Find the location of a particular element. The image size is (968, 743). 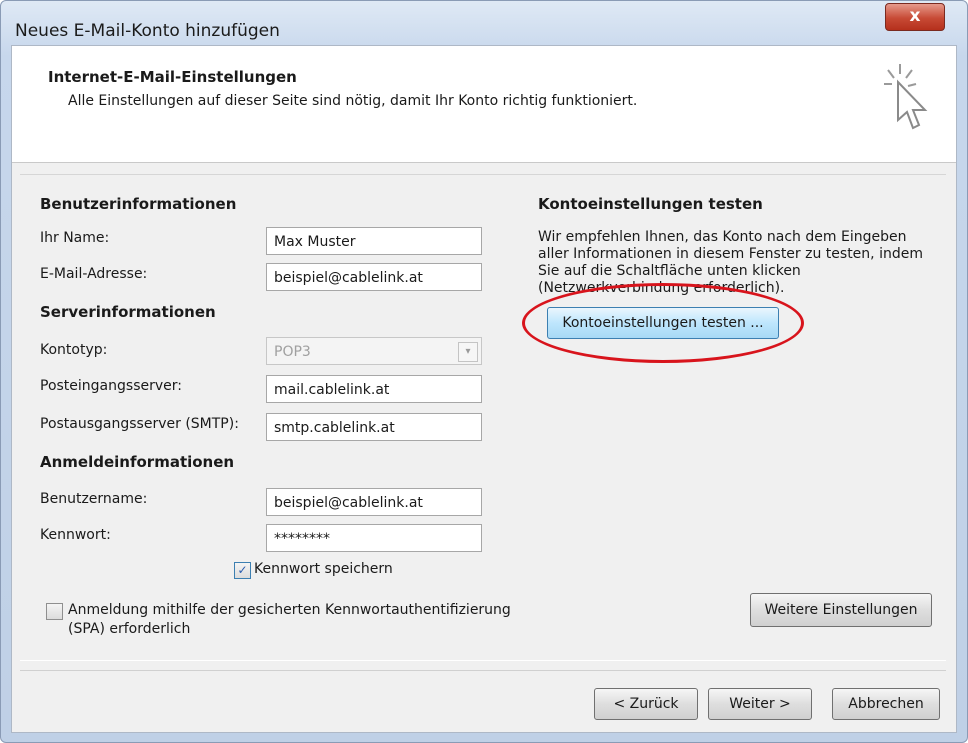

back-button: < Zurück is located at coordinates (646, 704).